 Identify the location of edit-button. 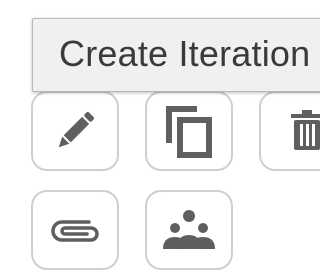
(75, 131).